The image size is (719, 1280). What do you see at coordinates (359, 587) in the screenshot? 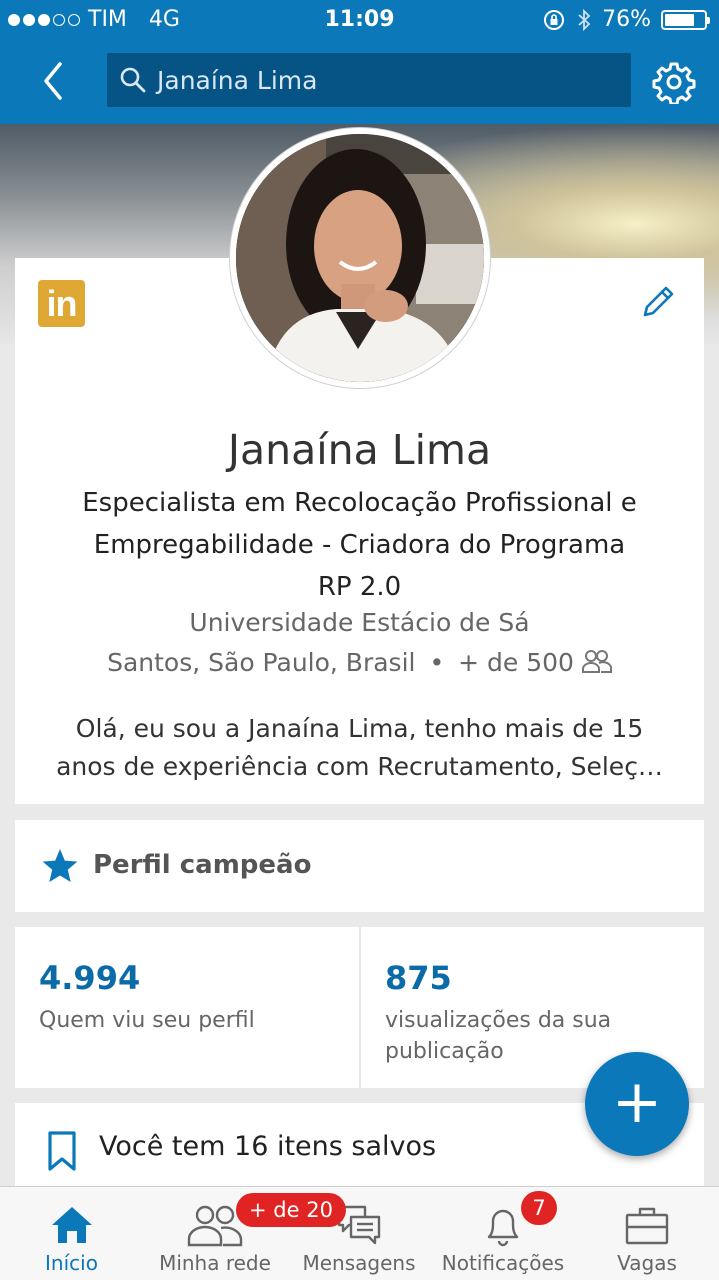
I see `headline-line: RP 2.0` at bounding box center [359, 587].